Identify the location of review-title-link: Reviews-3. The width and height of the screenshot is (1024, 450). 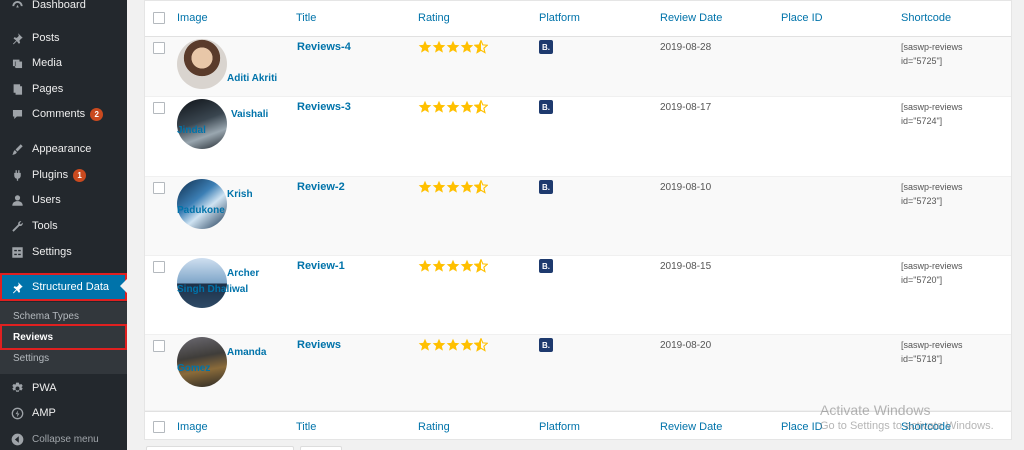
(324, 107).